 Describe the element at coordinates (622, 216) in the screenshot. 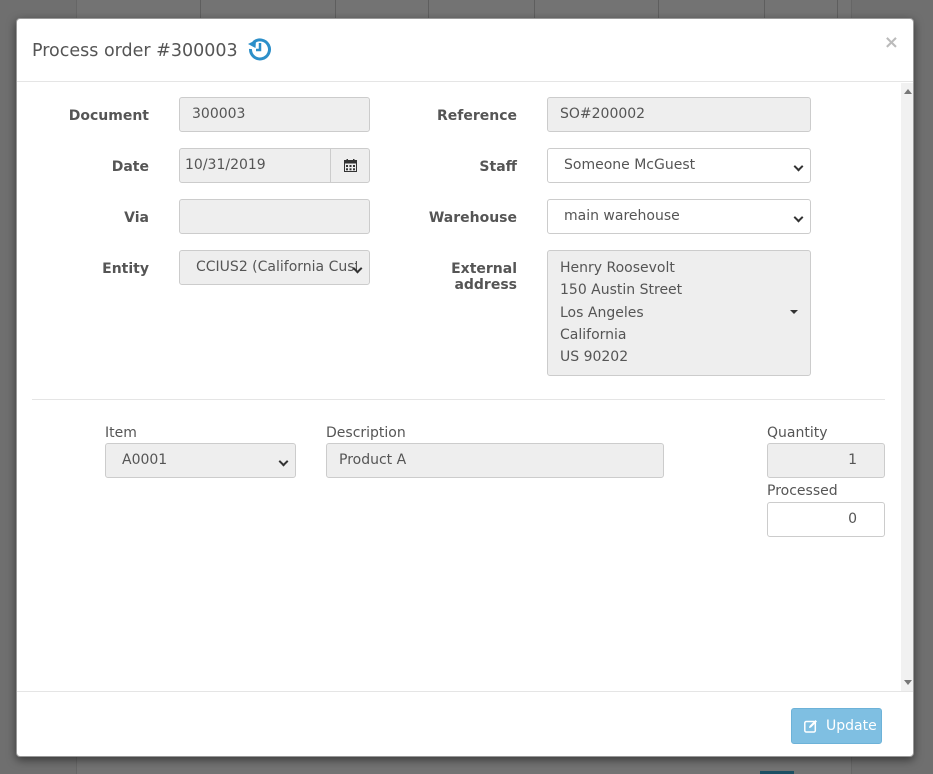

I see `warehouse-select-value: main warehouse` at that location.